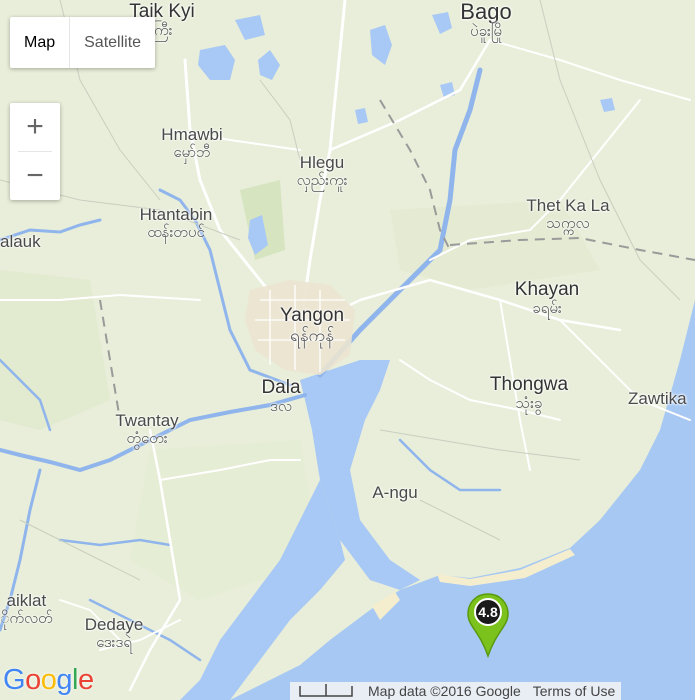 The height and width of the screenshot is (700, 695). I want to click on place-label-thet-ka-la: Thet Ka La သက္ကလ, so click(568, 214).